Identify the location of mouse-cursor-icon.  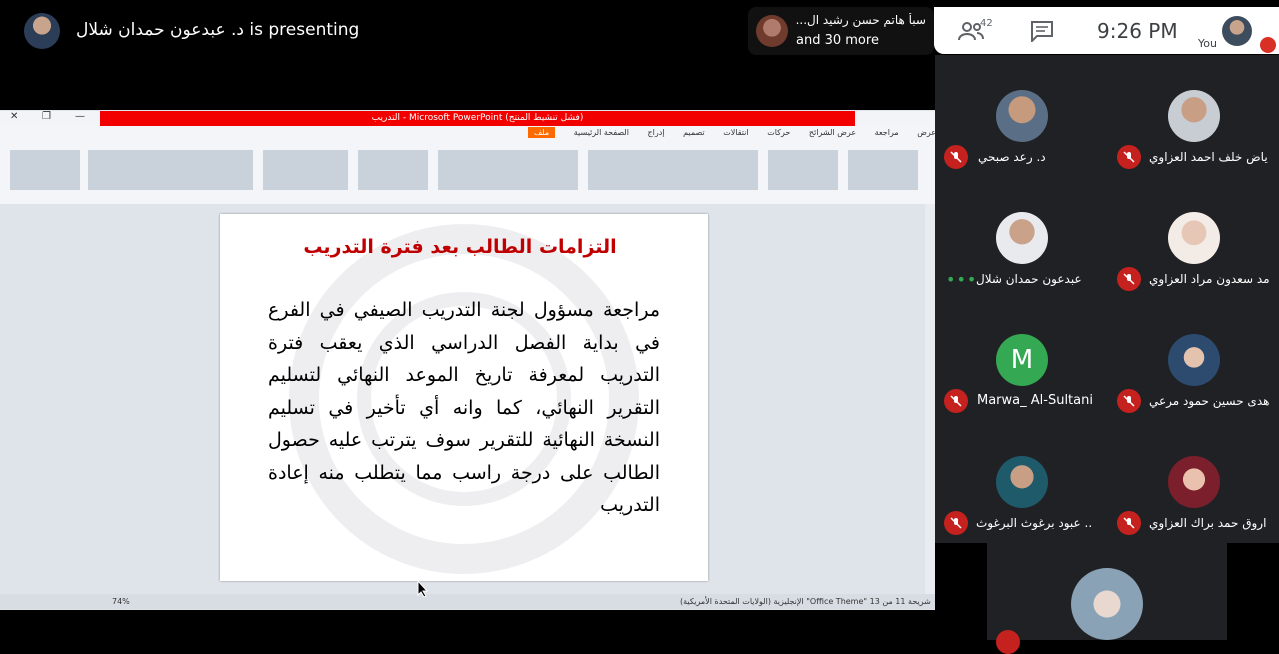
(423, 589).